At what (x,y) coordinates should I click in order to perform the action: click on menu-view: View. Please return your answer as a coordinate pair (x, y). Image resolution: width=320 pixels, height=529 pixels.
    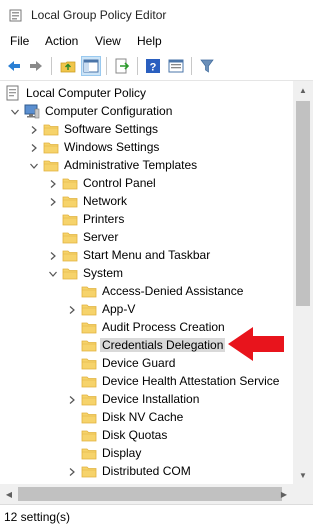
    Looking at the image, I should click on (108, 41).